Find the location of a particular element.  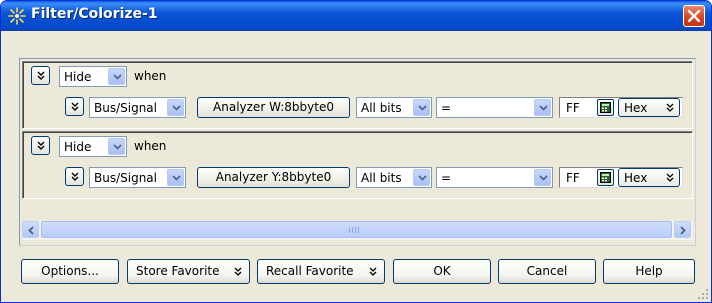

help-label: Help is located at coordinates (649, 271).